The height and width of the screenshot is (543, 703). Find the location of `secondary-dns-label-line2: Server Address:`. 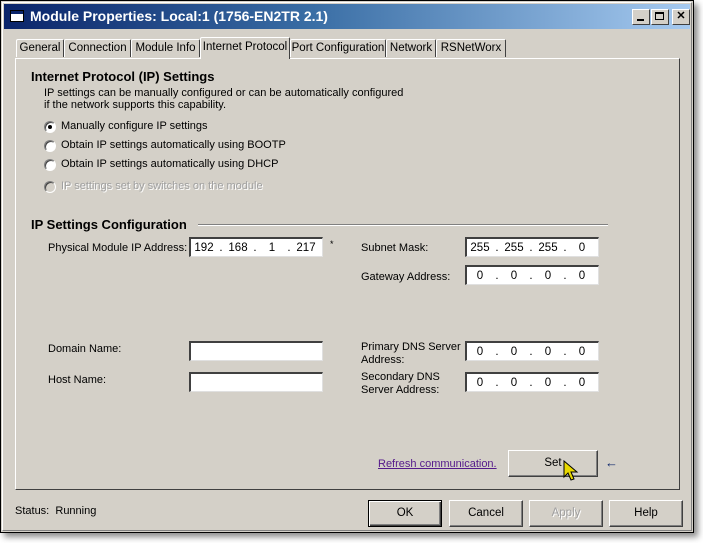

secondary-dns-label-line2: Server Address: is located at coordinates (400, 390).